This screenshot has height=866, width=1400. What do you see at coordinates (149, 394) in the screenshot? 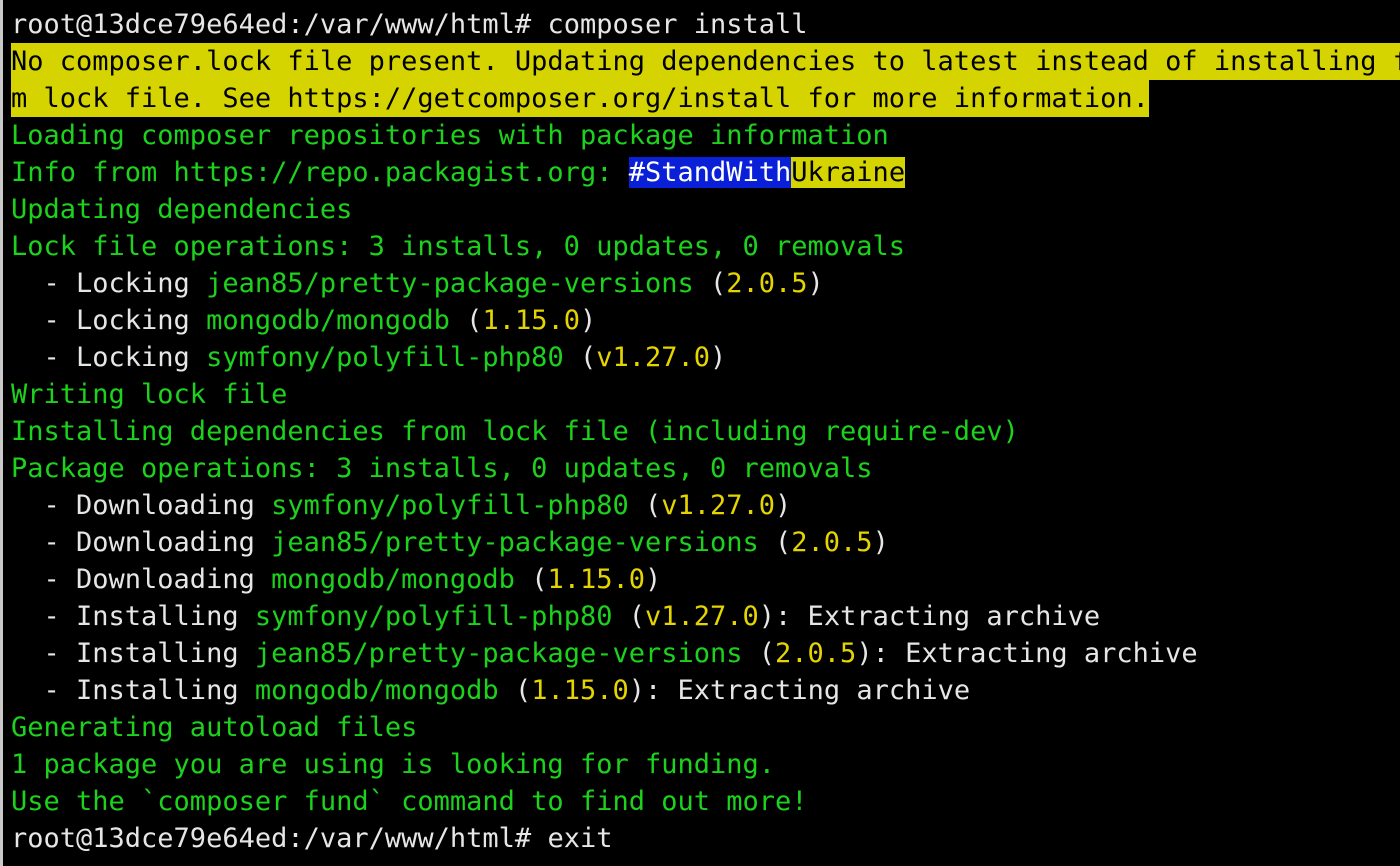
I see `writing-lock-line: Writing lock file` at bounding box center [149, 394].